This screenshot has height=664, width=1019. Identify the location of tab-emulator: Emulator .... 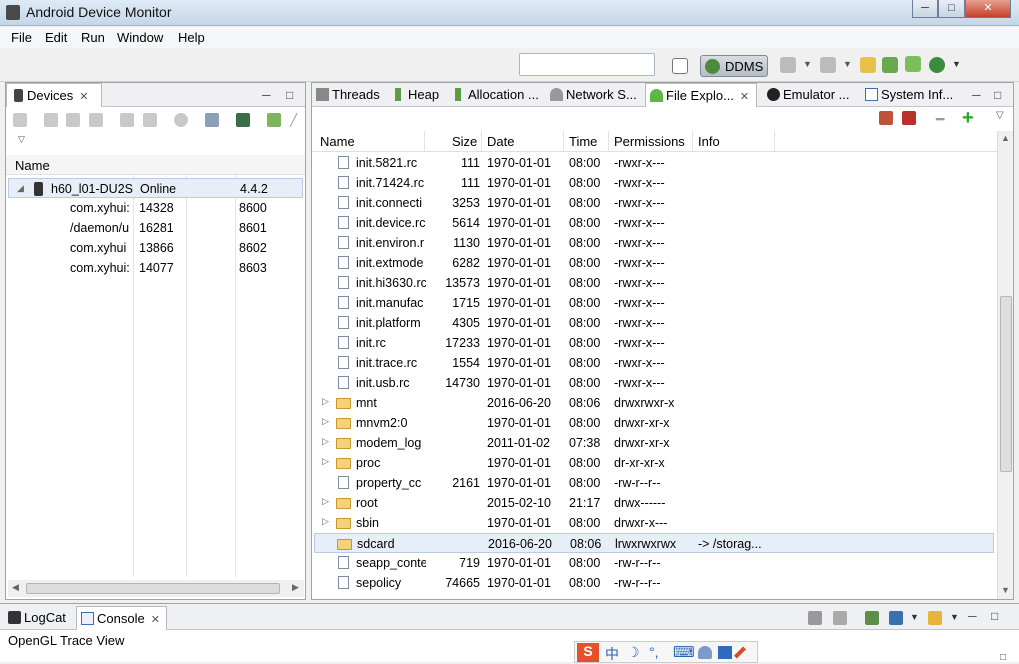
(806, 95).